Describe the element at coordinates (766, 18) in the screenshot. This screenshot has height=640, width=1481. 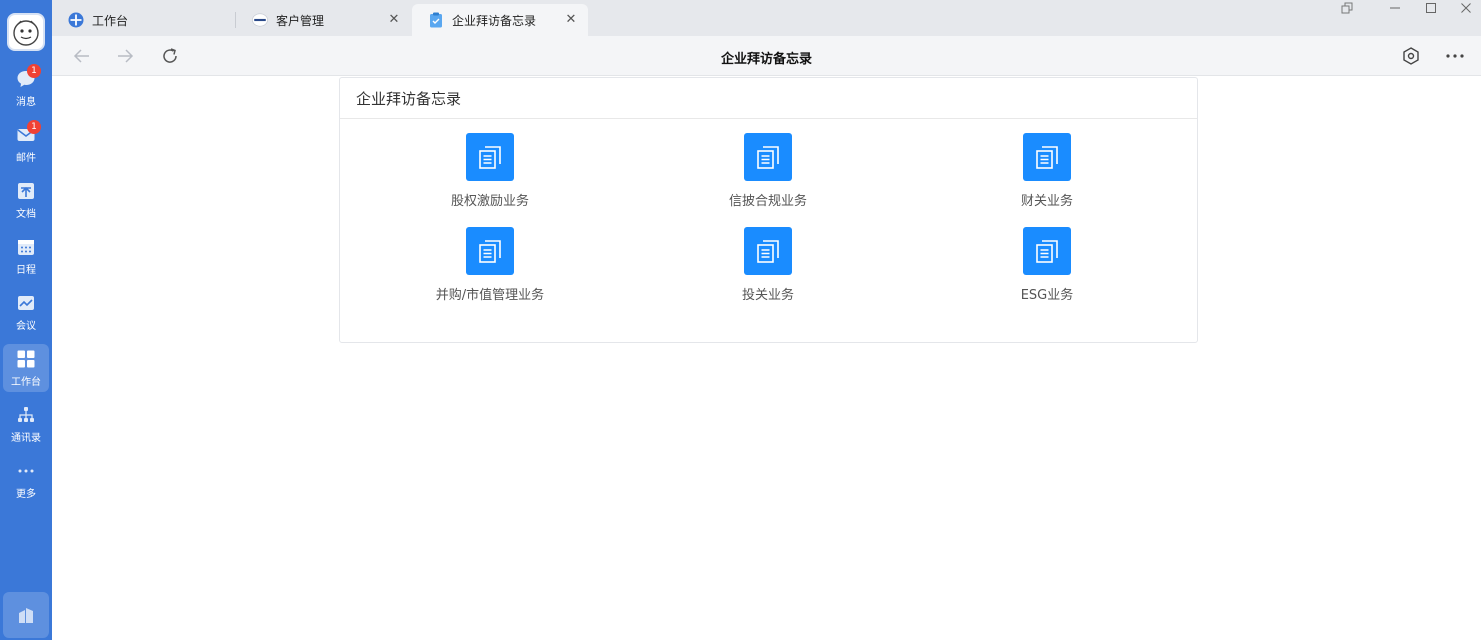
I see `tab-strip: 工作台 客户管理 ✕ 企业拜访备忘录 ✕` at that location.